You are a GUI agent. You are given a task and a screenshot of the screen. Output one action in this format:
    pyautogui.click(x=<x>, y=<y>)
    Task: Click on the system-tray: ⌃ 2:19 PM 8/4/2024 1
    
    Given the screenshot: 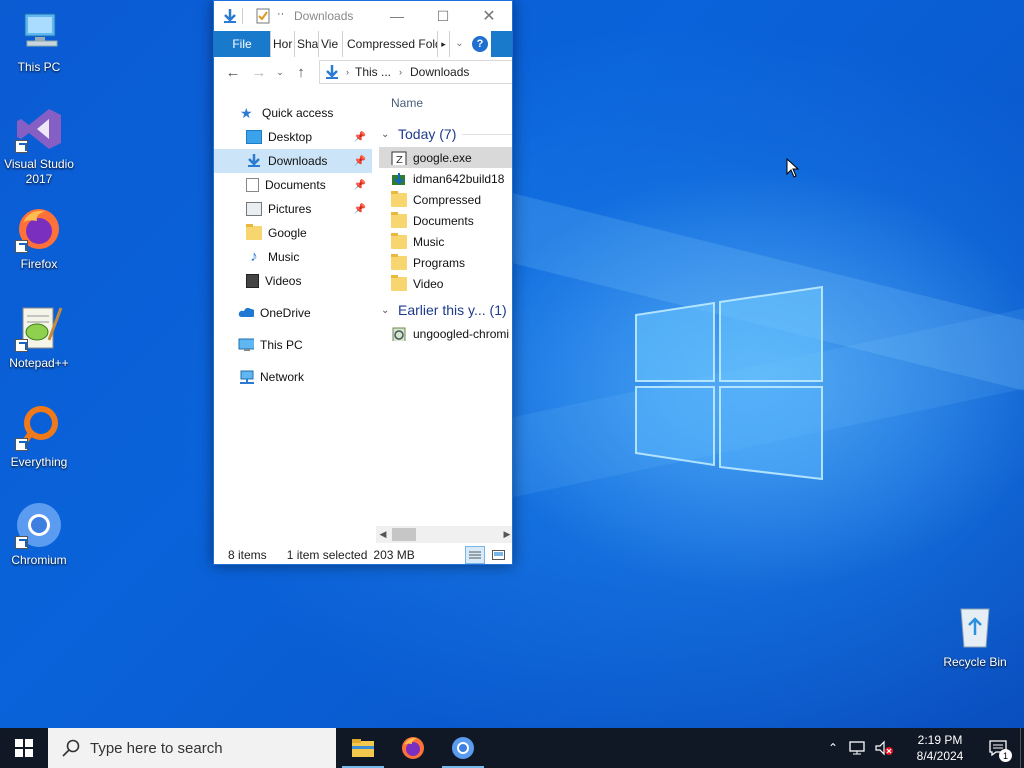 What is the action you would take?
    pyautogui.click(x=923, y=748)
    